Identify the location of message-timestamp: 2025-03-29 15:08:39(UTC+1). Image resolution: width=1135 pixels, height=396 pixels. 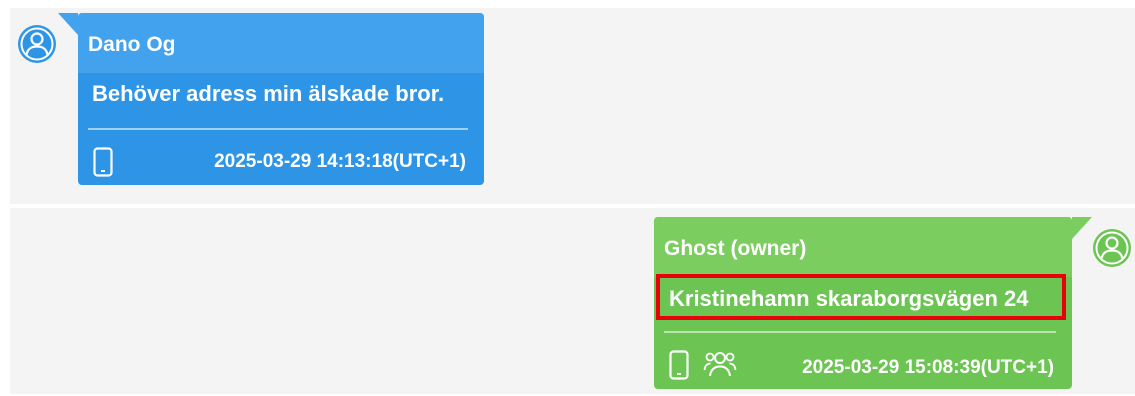
(928, 367).